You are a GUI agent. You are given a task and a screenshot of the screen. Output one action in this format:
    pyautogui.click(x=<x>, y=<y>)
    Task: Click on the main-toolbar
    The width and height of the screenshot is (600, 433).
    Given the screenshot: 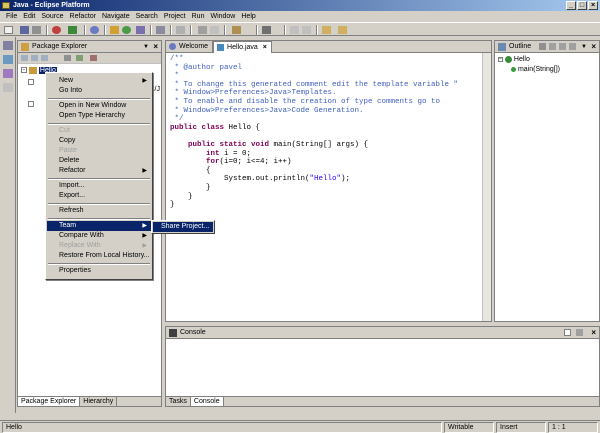 What is the action you would take?
    pyautogui.click(x=300, y=29)
    